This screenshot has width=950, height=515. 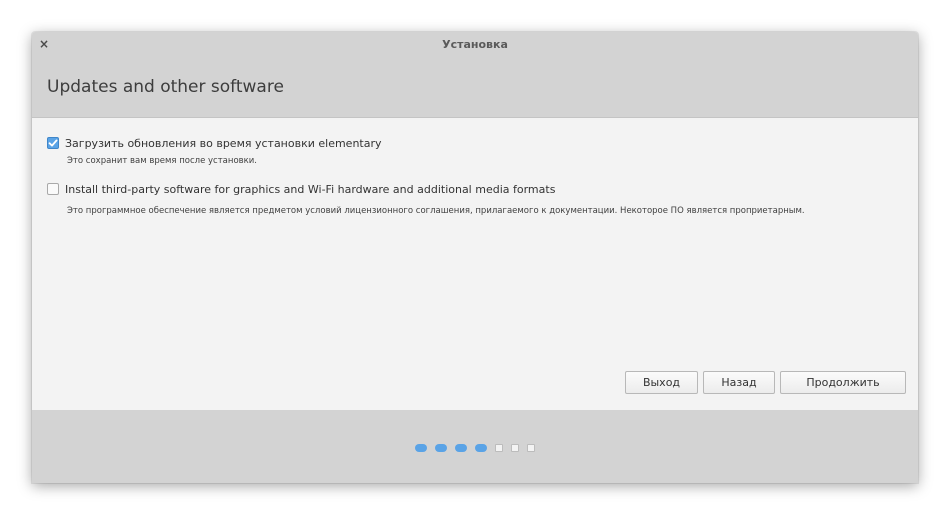 I want to click on back-button: Назад, so click(x=739, y=382).